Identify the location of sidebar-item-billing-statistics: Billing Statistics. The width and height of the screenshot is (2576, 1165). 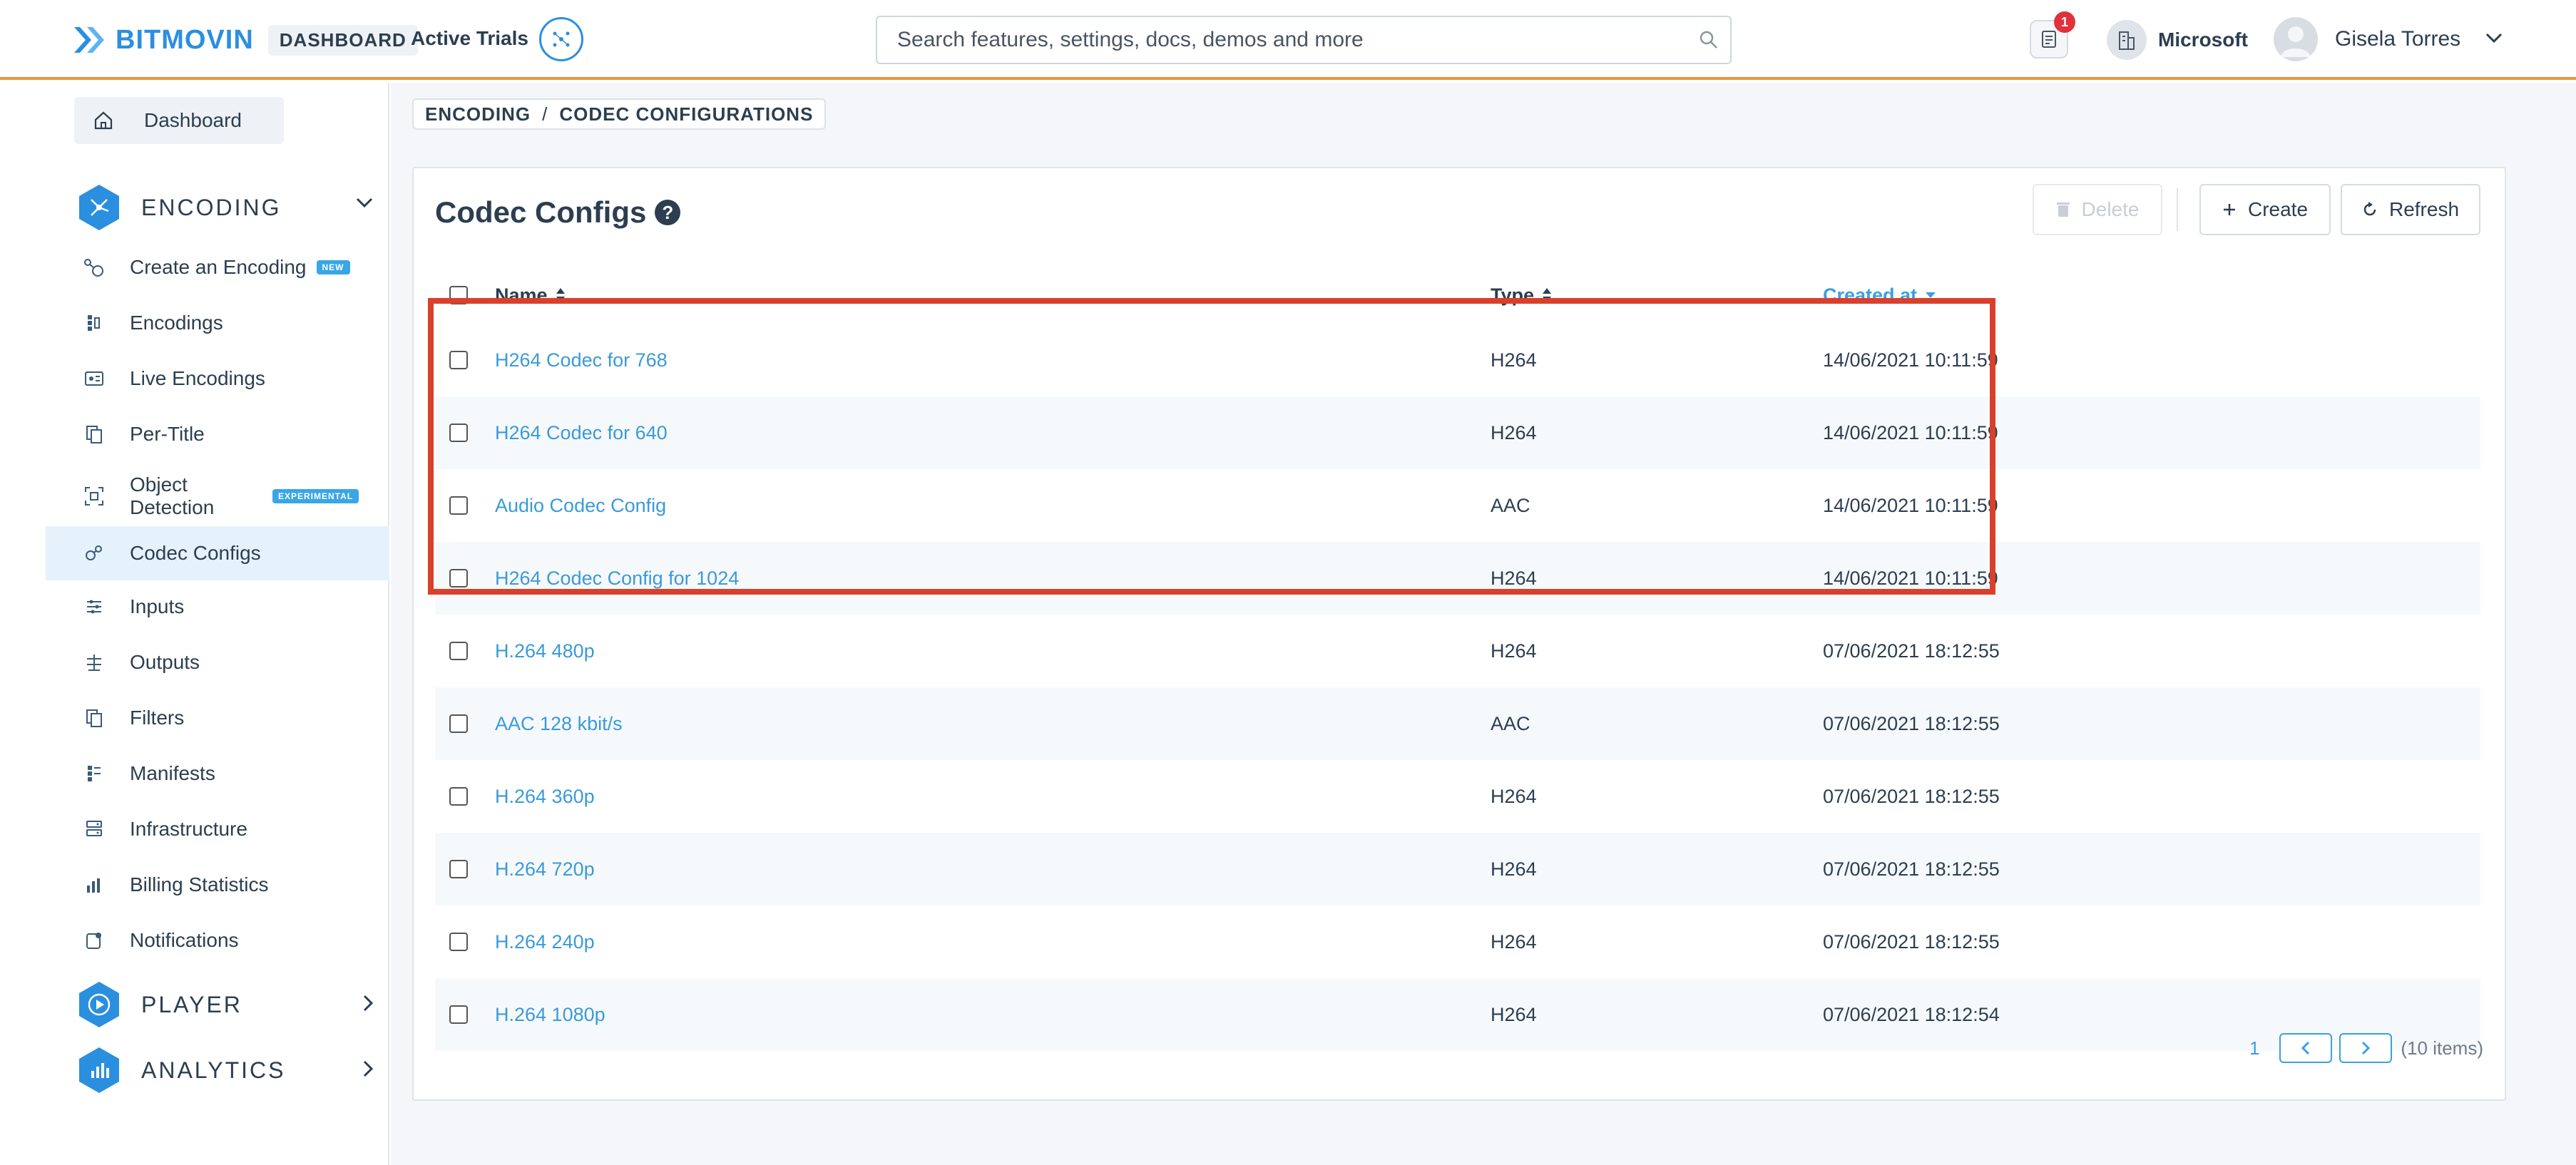
(217, 885).